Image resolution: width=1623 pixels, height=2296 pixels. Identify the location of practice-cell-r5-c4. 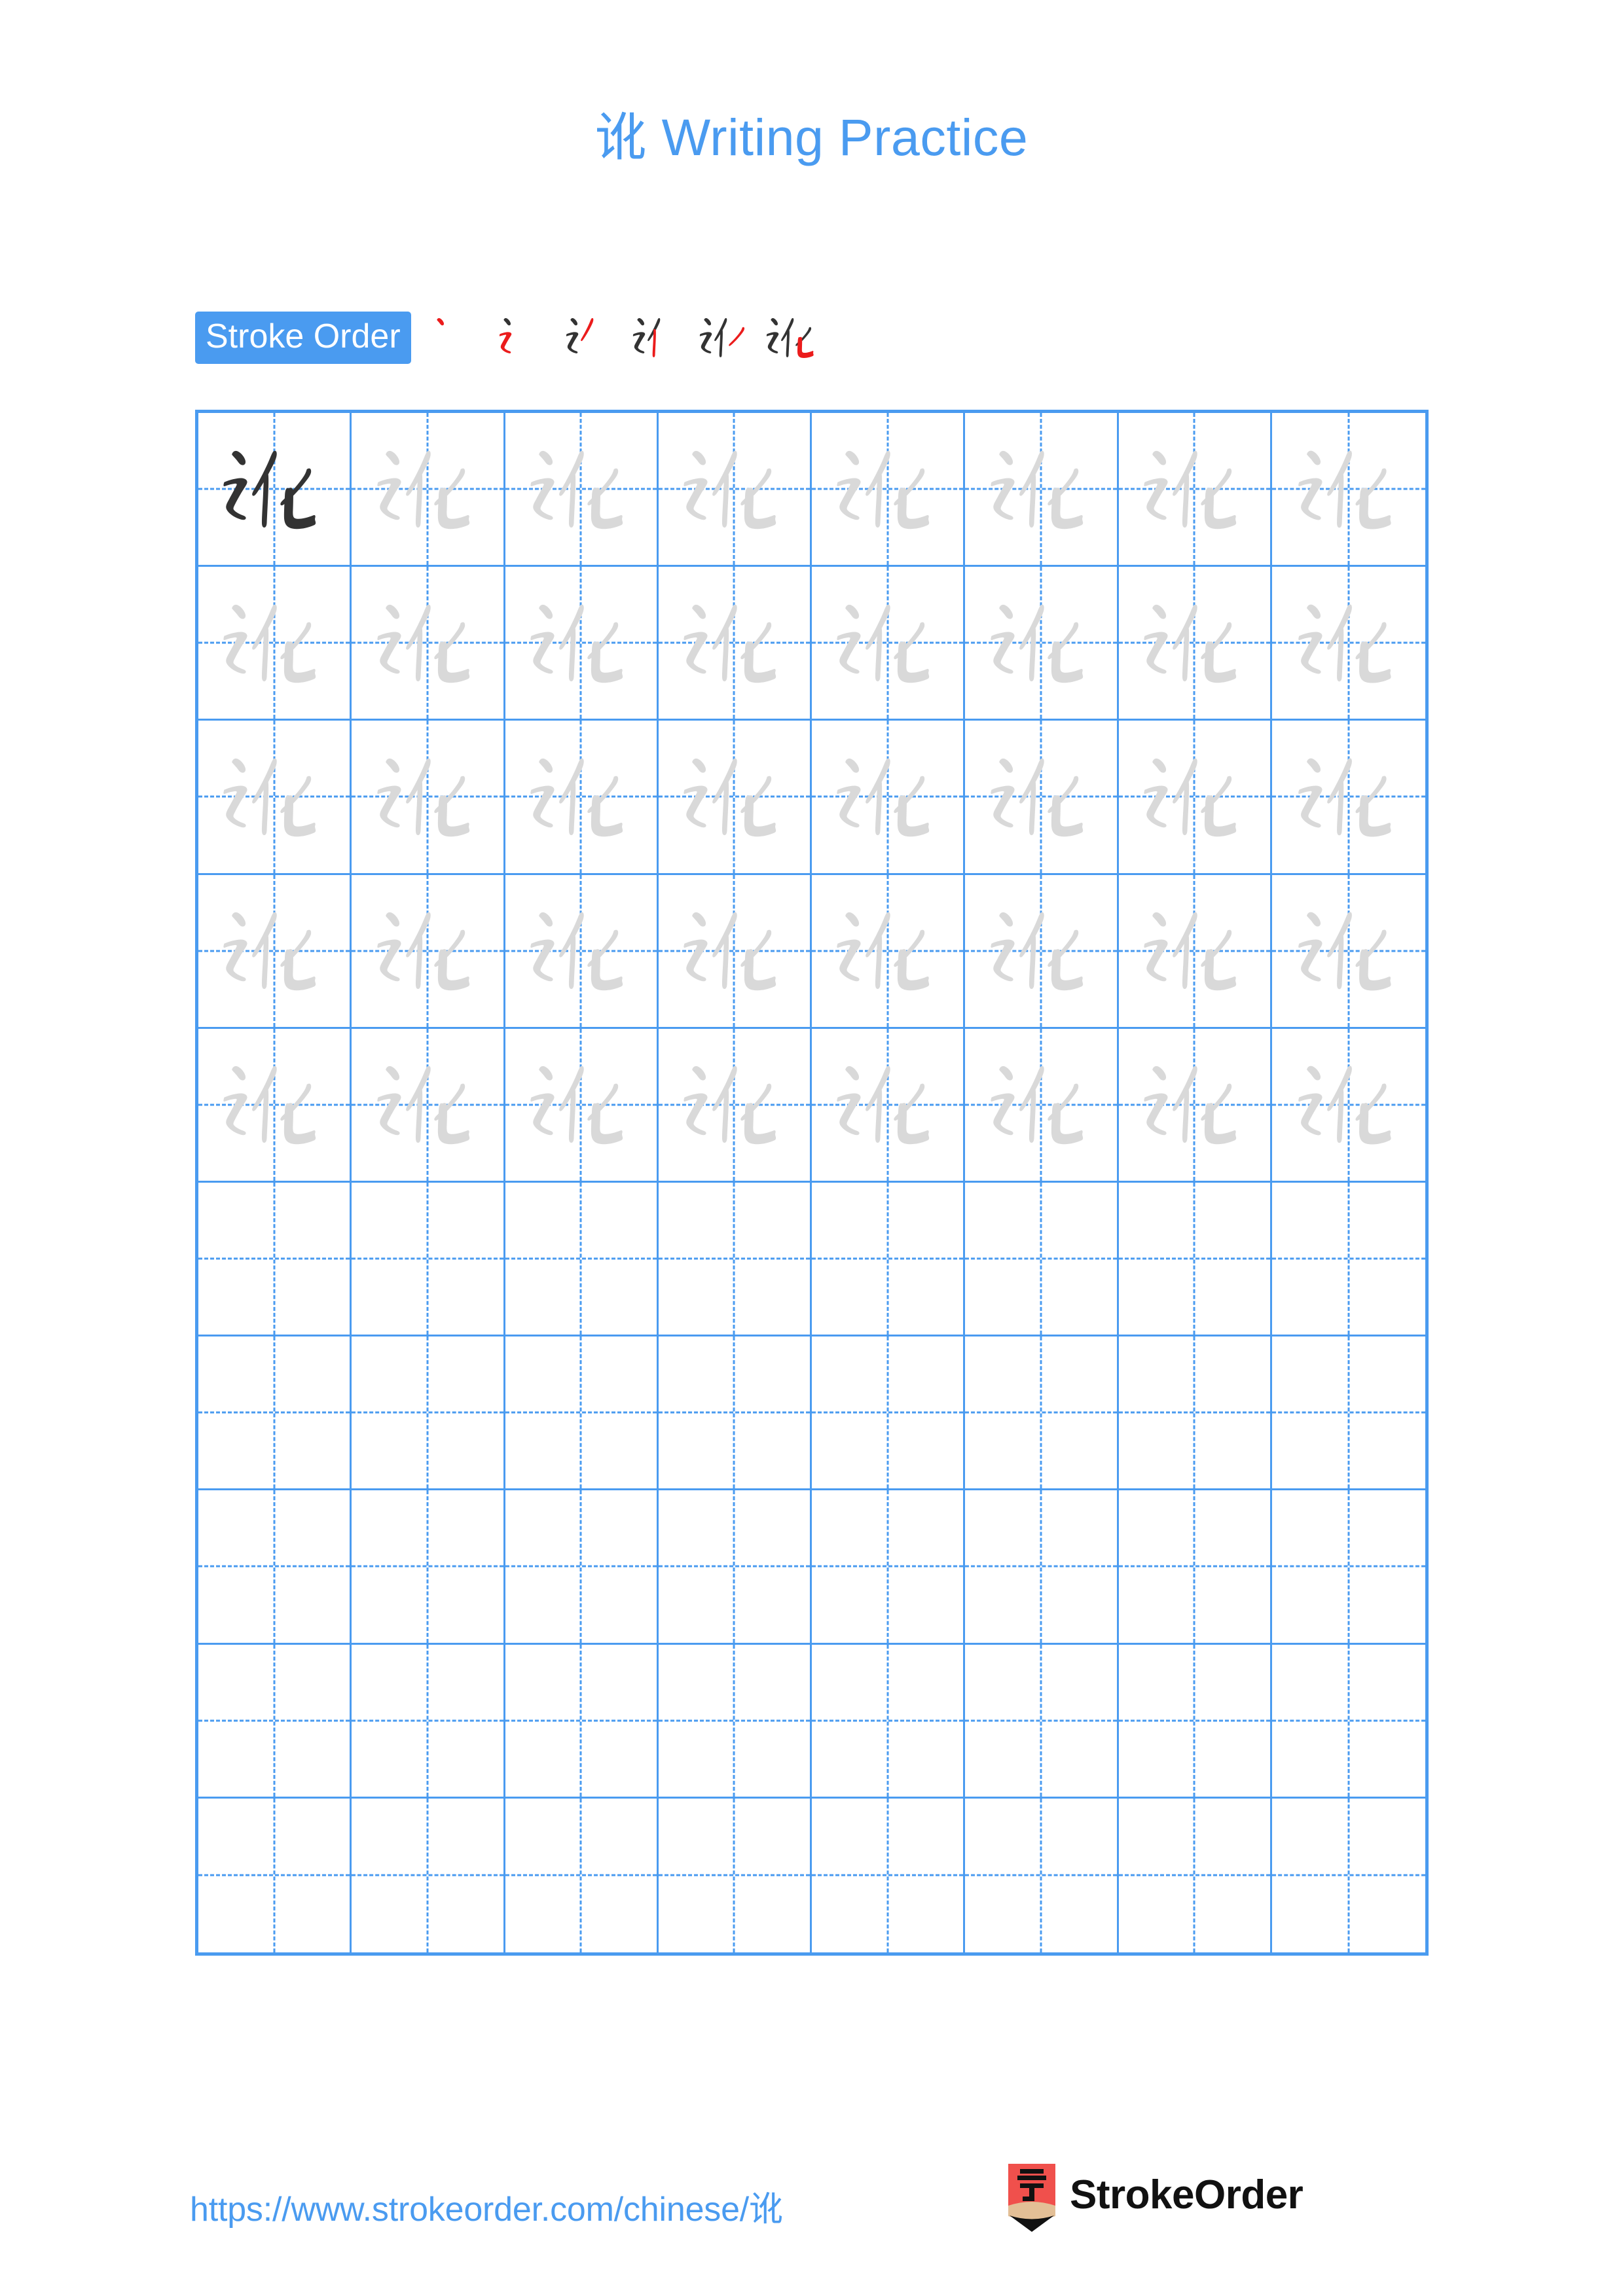
(735, 1105).